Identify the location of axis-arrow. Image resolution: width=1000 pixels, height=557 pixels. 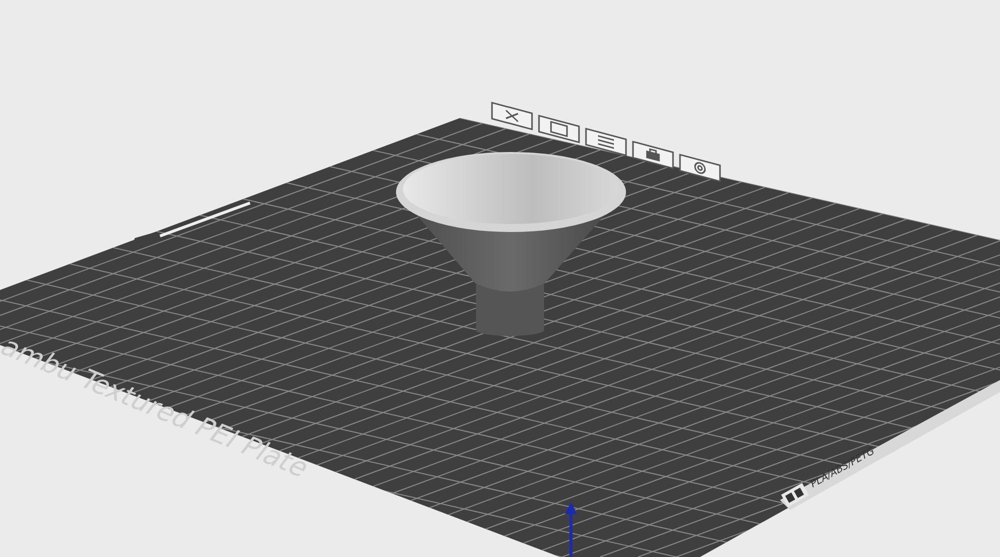
(571, 529).